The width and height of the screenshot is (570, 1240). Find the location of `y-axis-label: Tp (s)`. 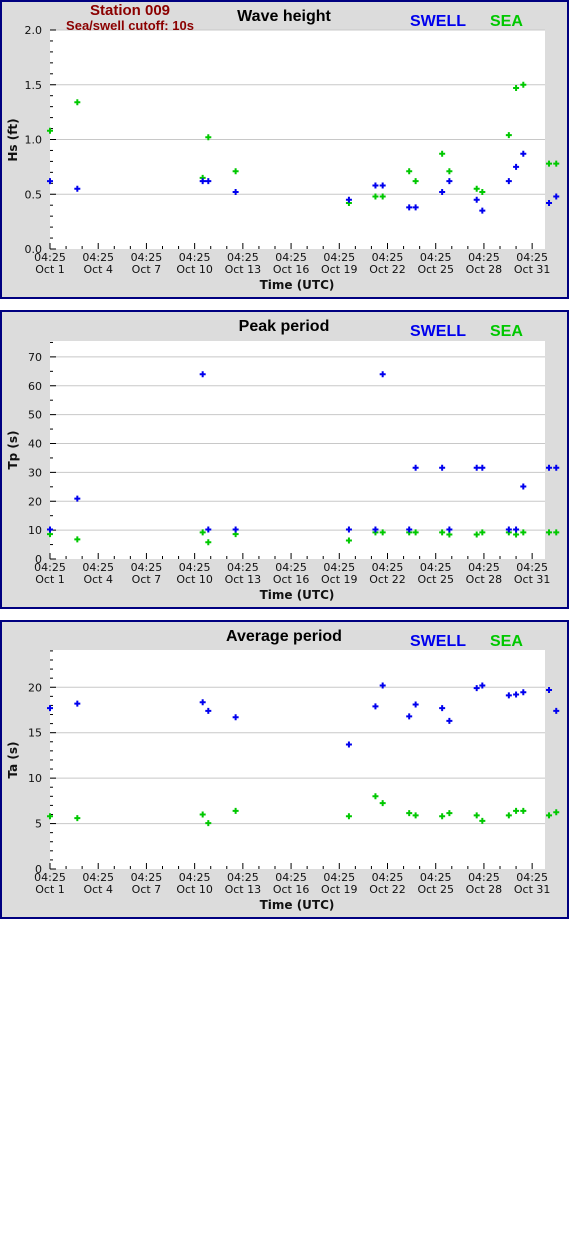

y-axis-label: Tp (s) is located at coordinates (13, 449).